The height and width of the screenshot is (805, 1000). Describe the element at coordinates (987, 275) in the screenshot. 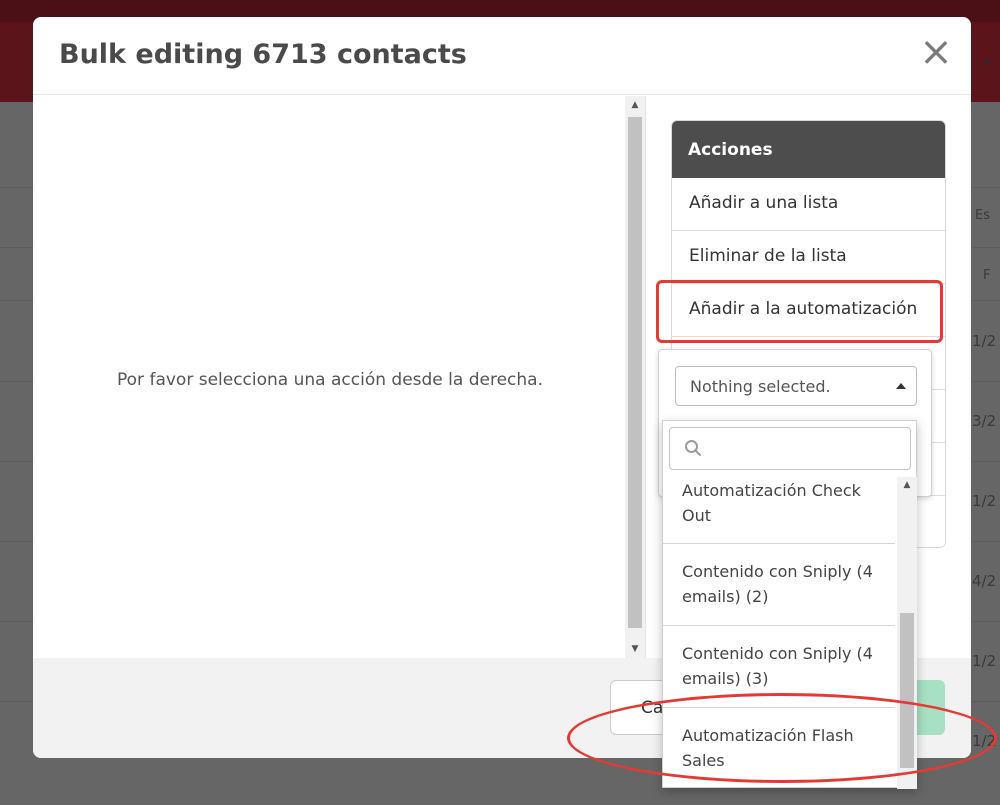

I see `bg-column-header: F` at that location.